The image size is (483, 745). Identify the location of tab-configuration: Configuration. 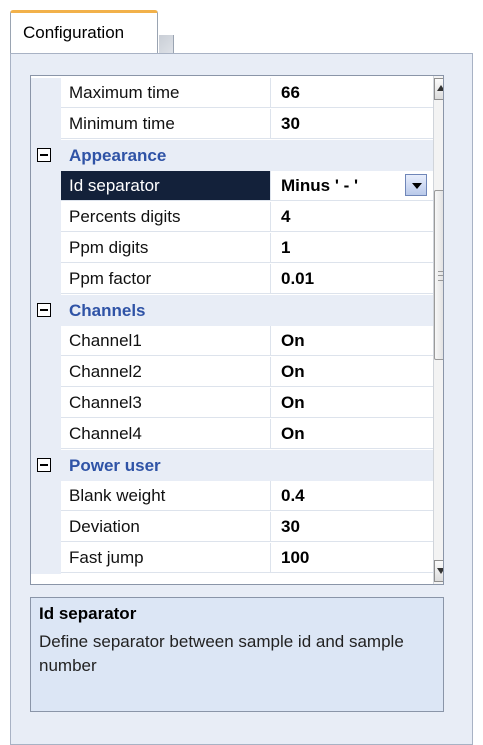
(92, 38).